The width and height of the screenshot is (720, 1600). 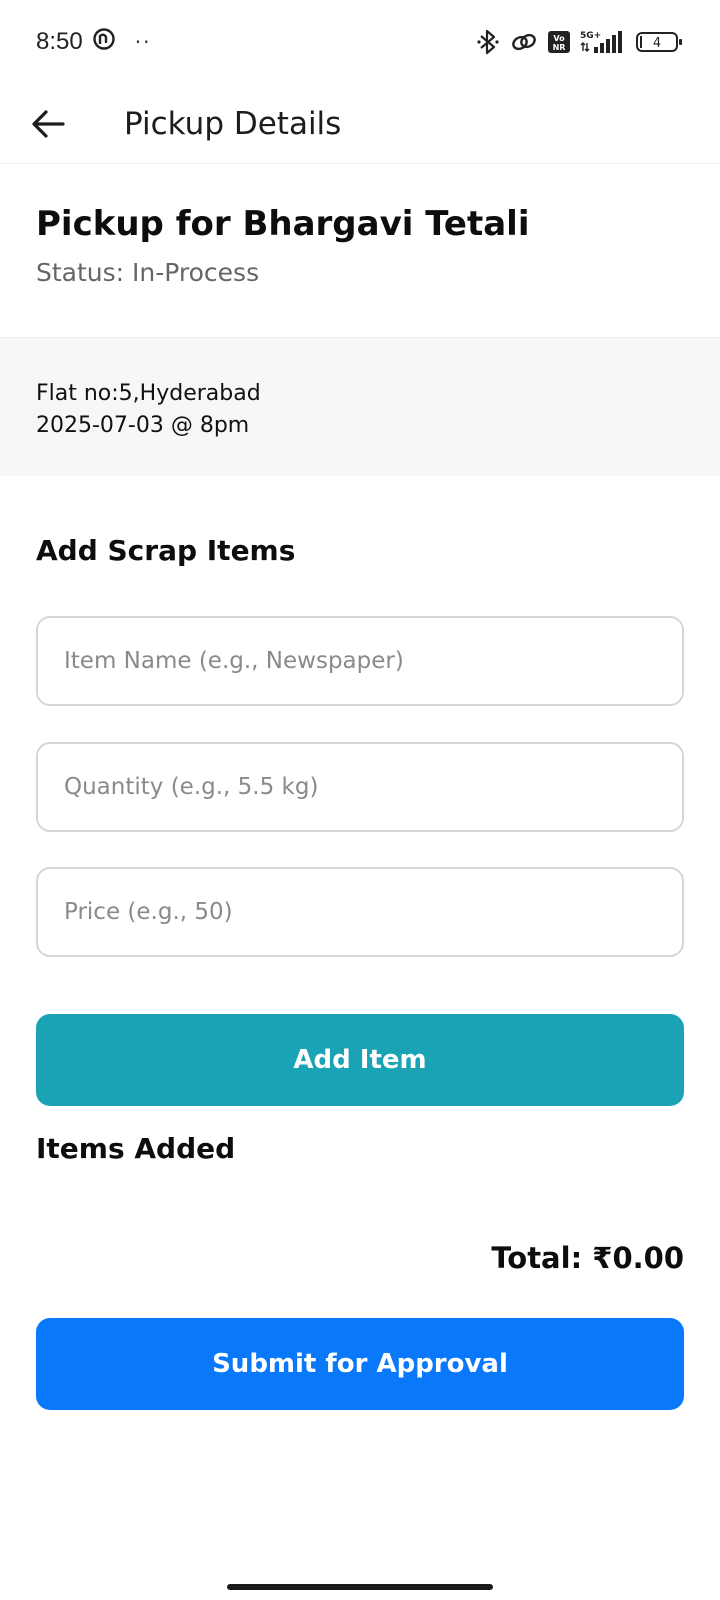 I want to click on items-added-heading: Items Added, so click(x=136, y=1148).